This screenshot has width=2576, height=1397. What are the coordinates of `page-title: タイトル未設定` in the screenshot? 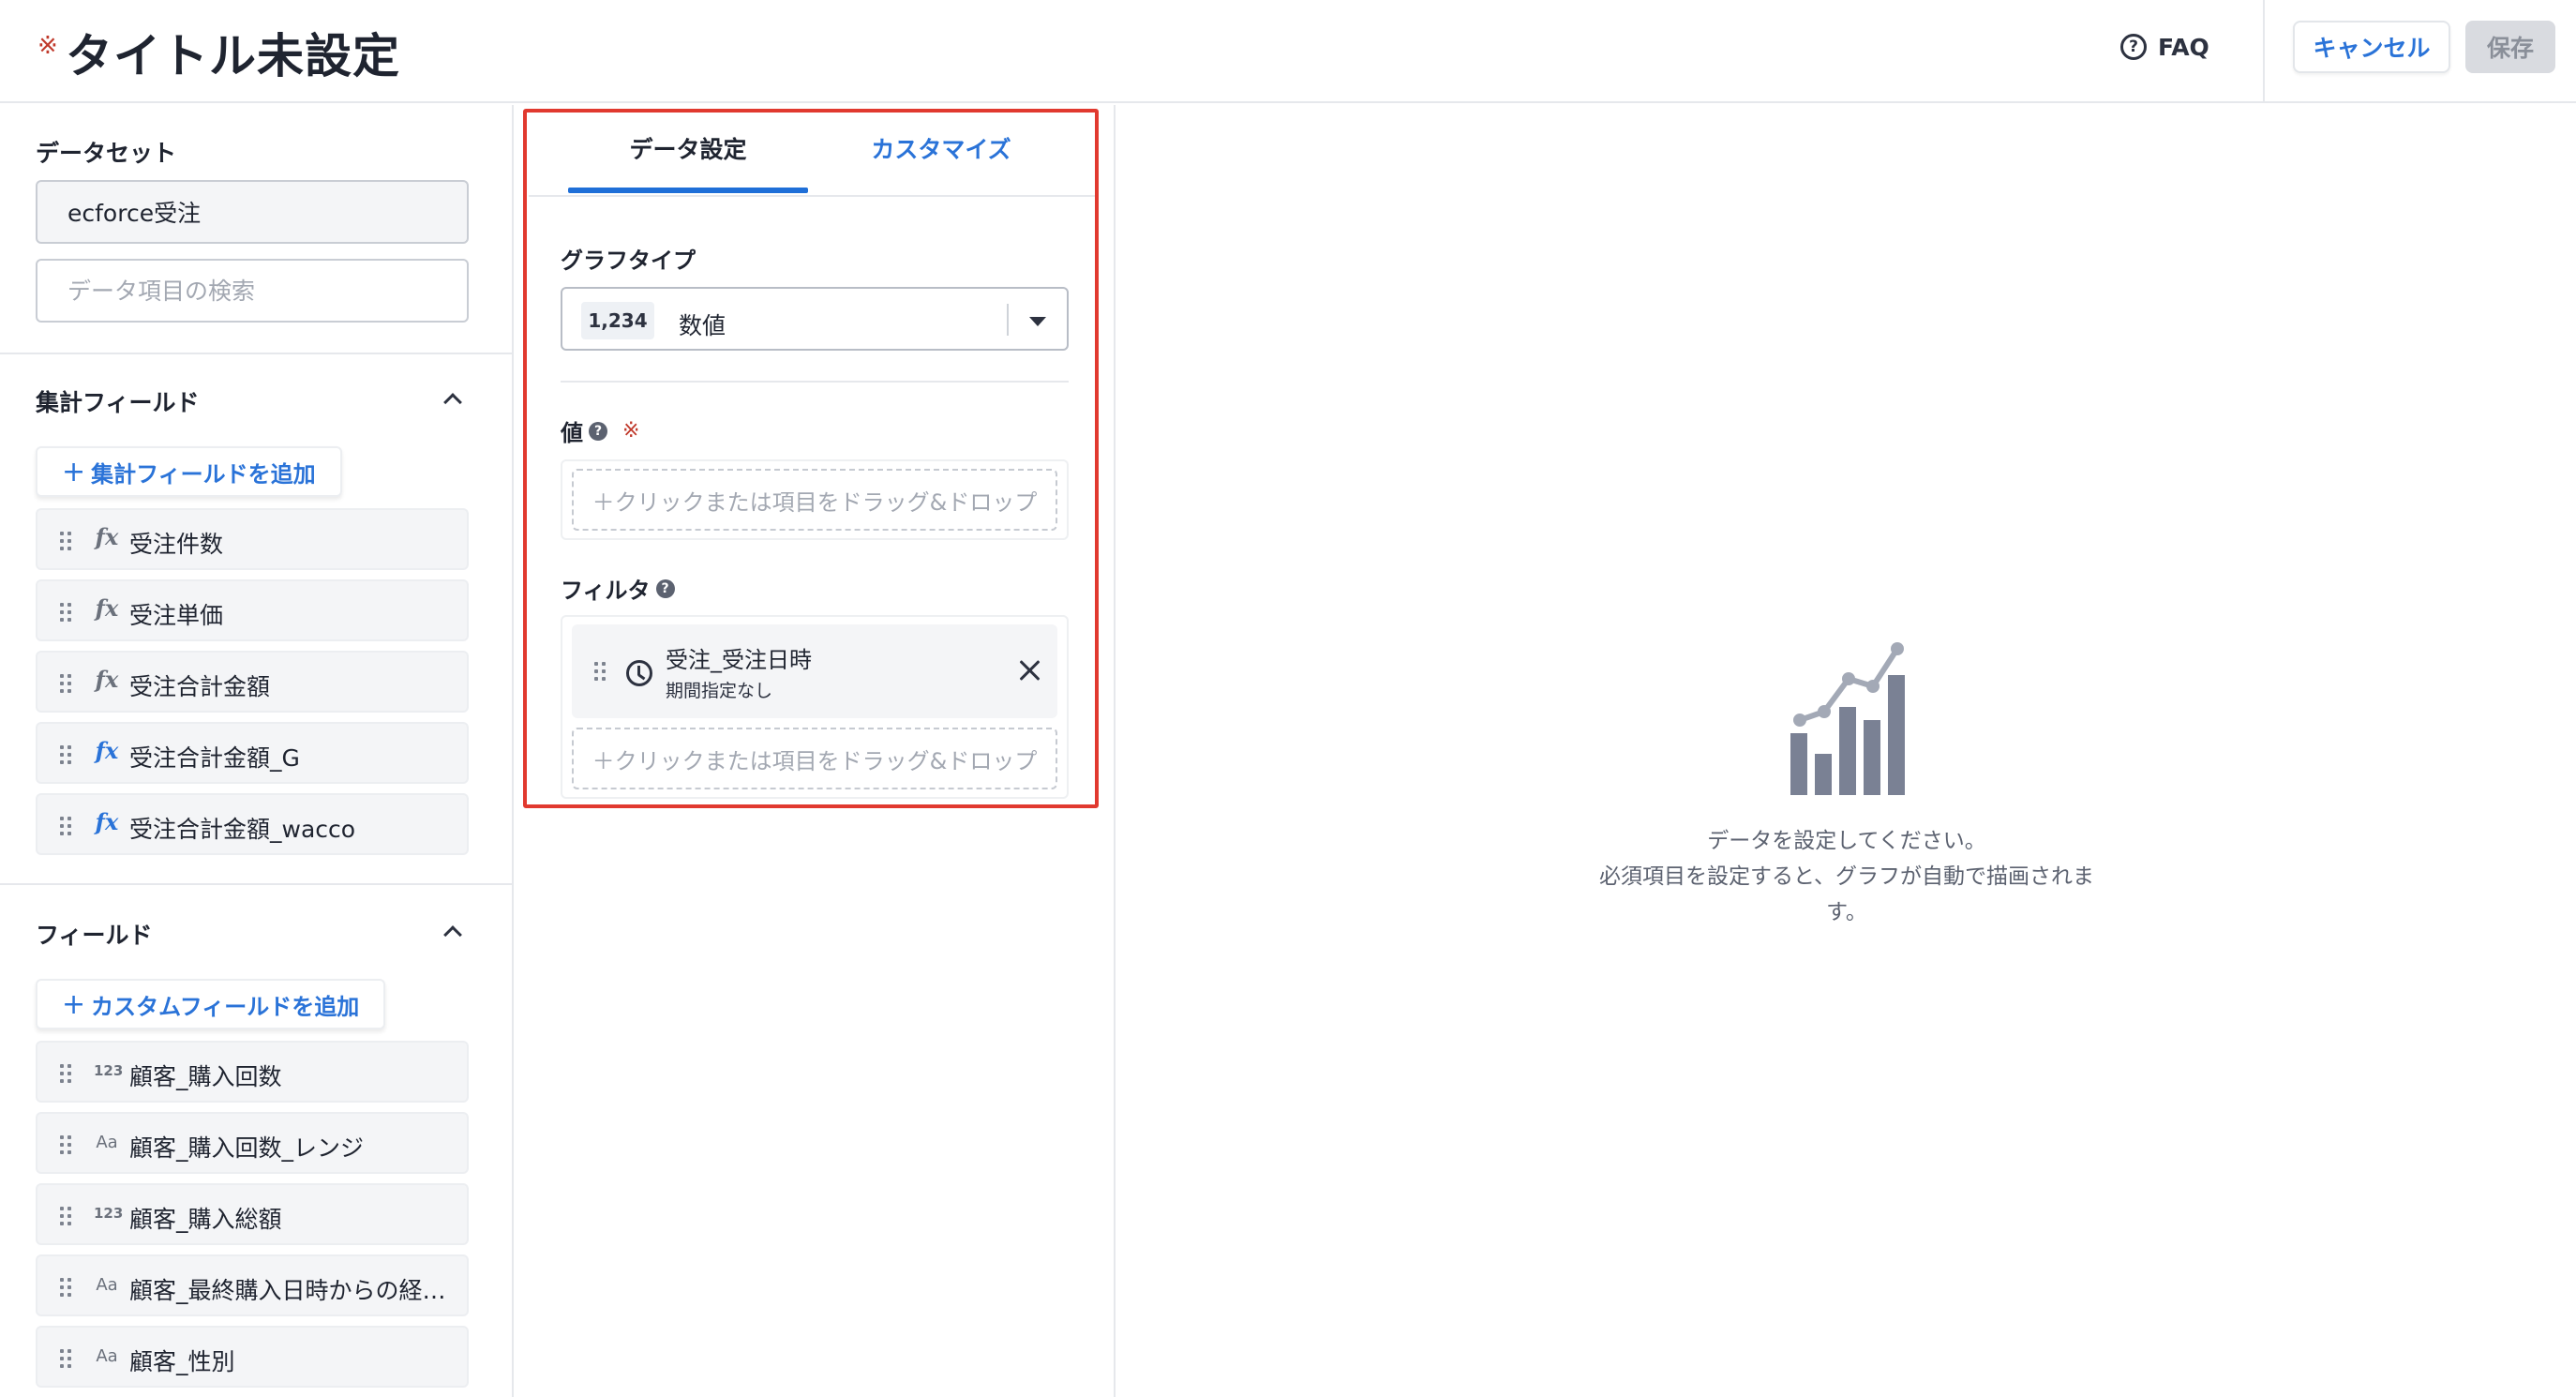 It's located at (233, 52).